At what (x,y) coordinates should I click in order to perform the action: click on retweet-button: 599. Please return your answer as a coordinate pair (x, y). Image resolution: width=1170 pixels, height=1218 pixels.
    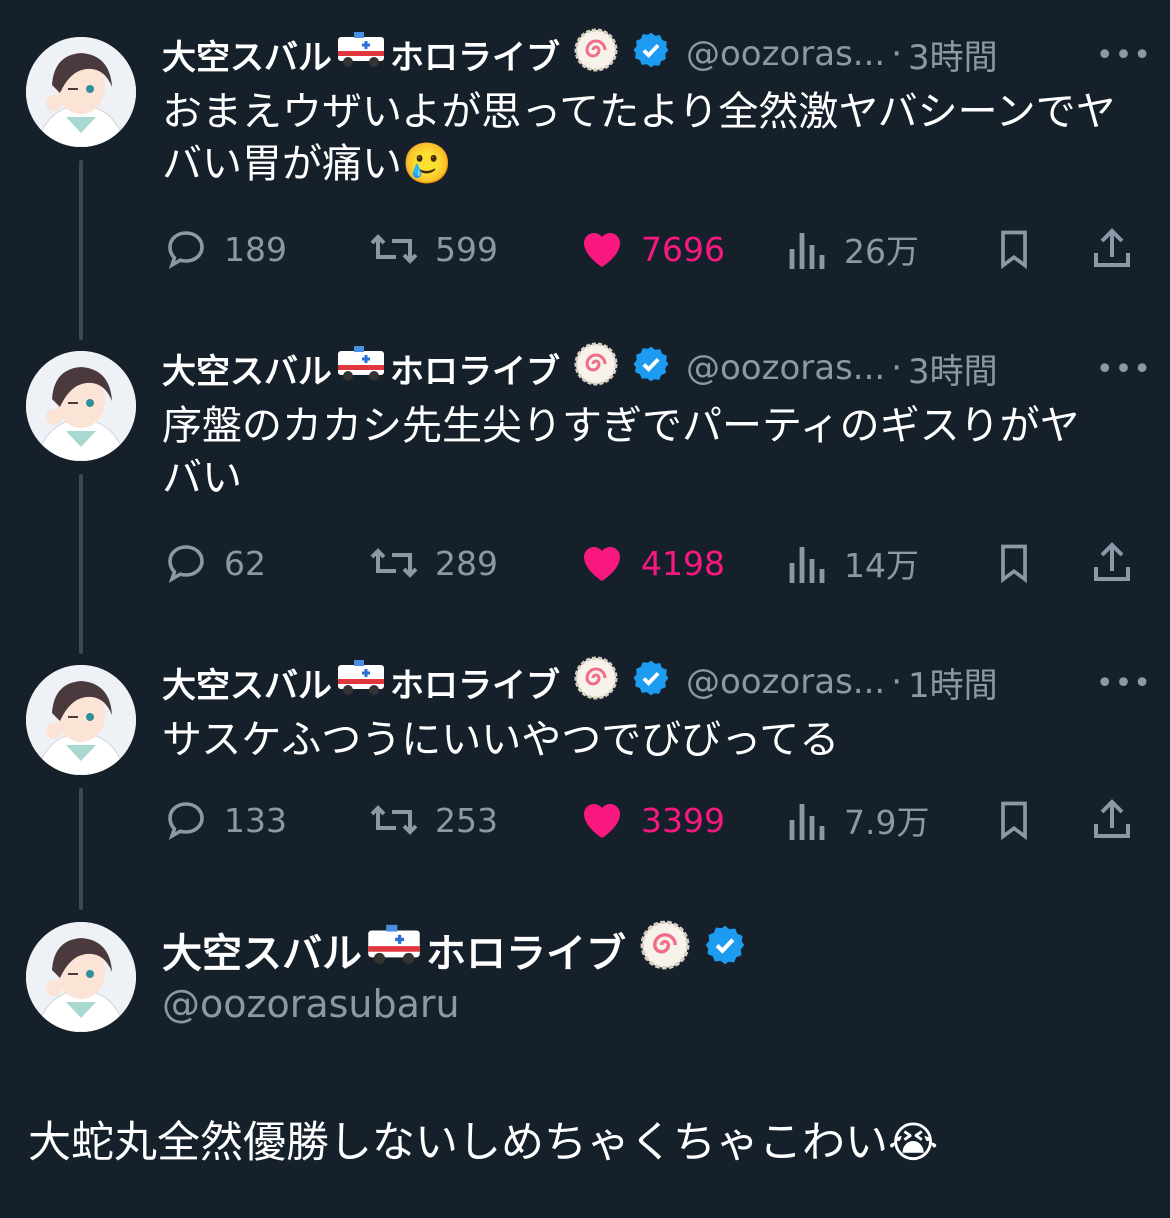
    Looking at the image, I should click on (432, 249).